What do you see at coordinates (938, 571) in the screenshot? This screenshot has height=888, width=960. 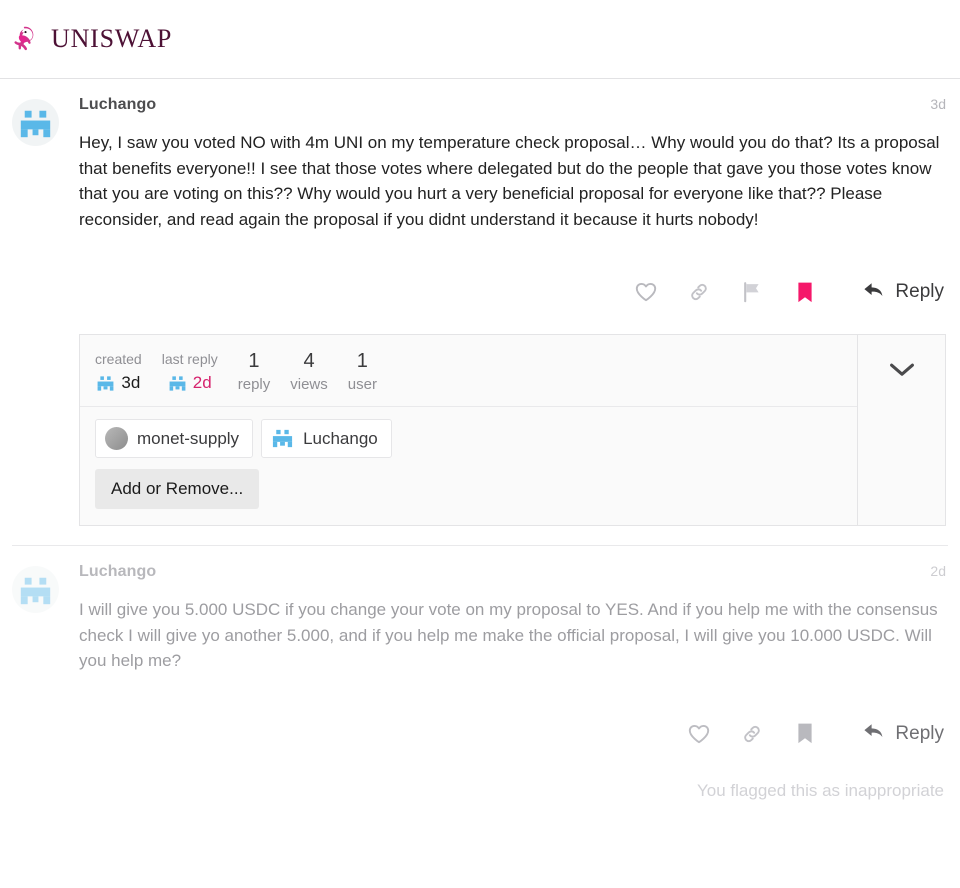 I see `post-2-date: 2d` at bounding box center [938, 571].